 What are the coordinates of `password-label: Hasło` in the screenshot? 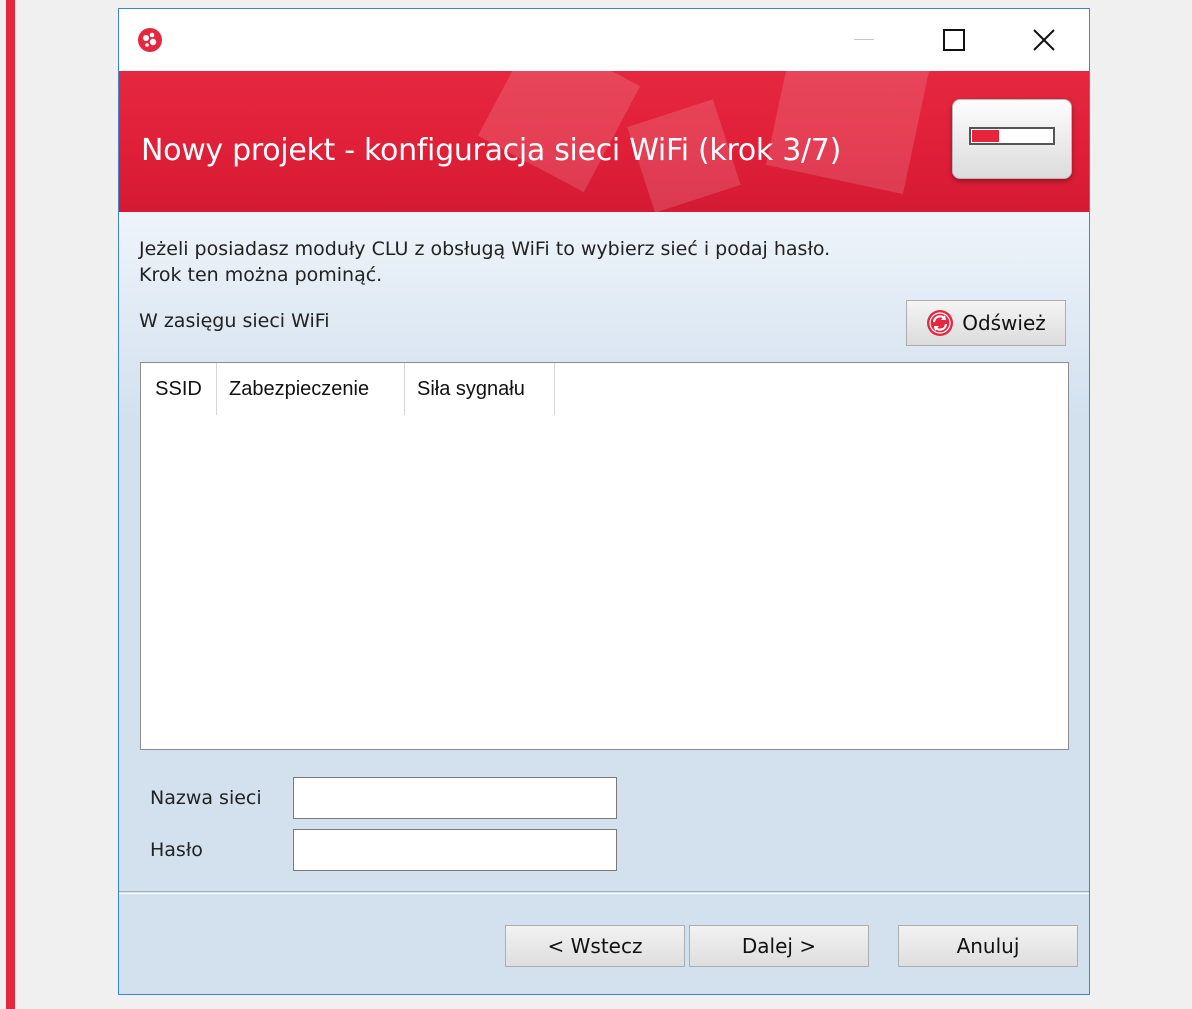 It's located at (176, 850).